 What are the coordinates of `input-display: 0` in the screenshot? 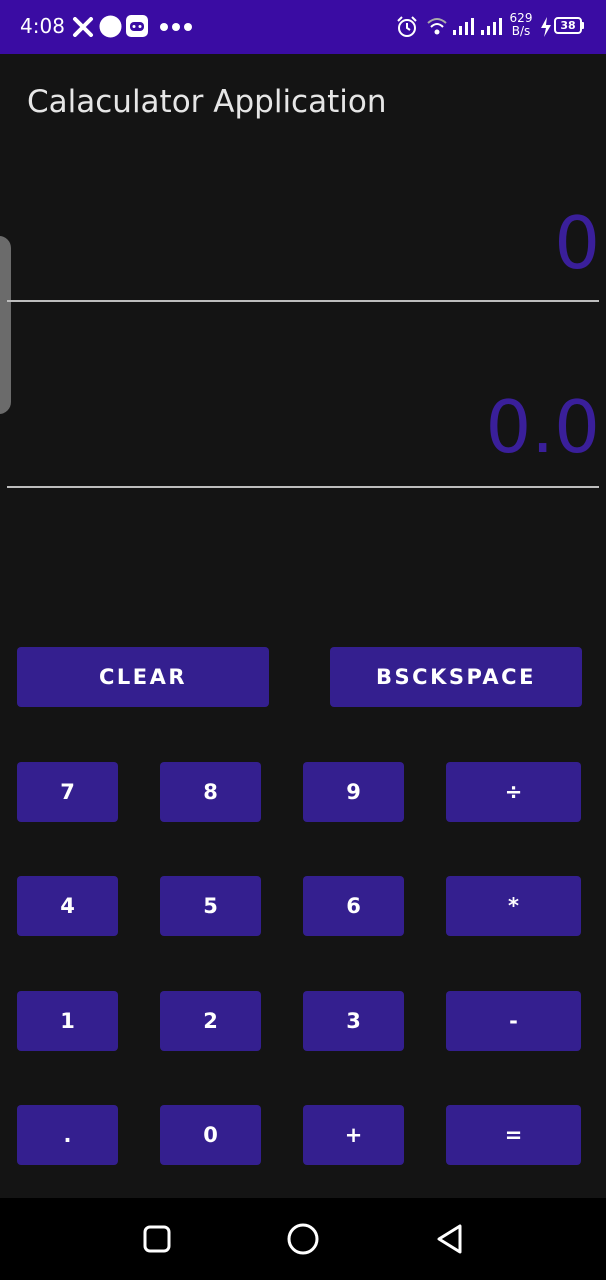 It's located at (577, 243).